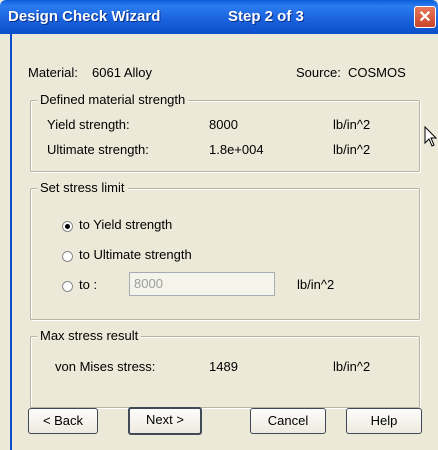 The height and width of the screenshot is (450, 438). What do you see at coordinates (352, 124) in the screenshot?
I see `yield-strength-unit: lb/in^2` at bounding box center [352, 124].